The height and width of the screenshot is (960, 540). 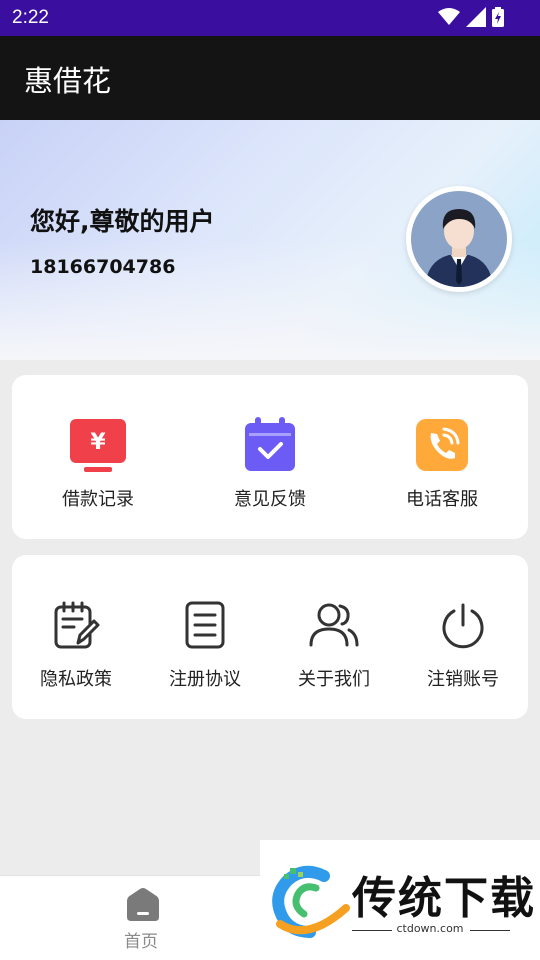 What do you see at coordinates (490, 930) in the screenshot?
I see `watermark-divider` at bounding box center [490, 930].